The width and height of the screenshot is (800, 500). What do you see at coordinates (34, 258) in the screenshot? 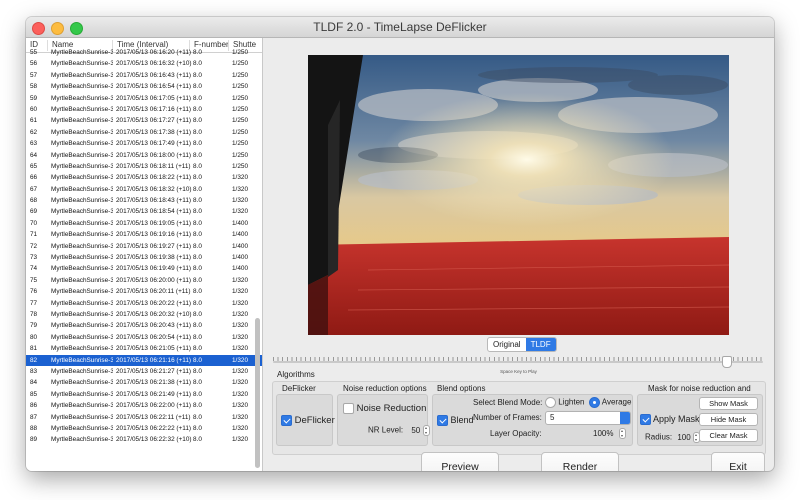
I see `cell-id: 73` at bounding box center [34, 258].